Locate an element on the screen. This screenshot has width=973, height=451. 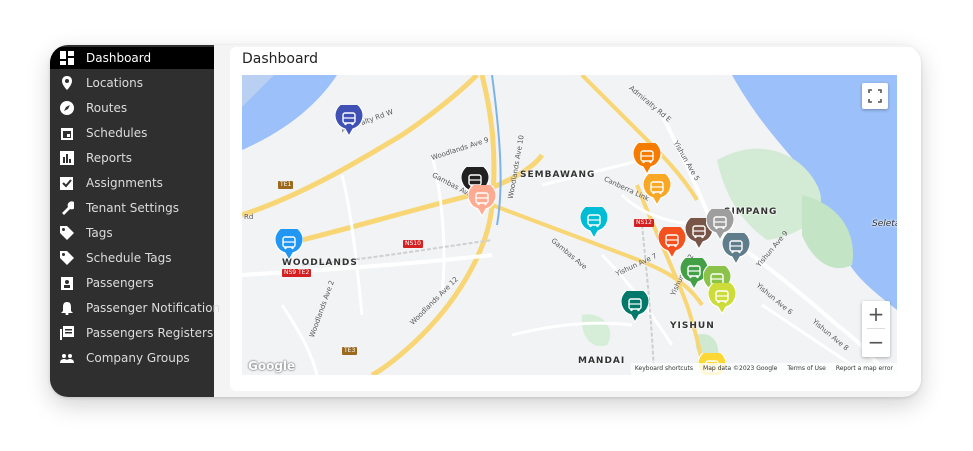
location-pin-icon is located at coordinates (67, 83).